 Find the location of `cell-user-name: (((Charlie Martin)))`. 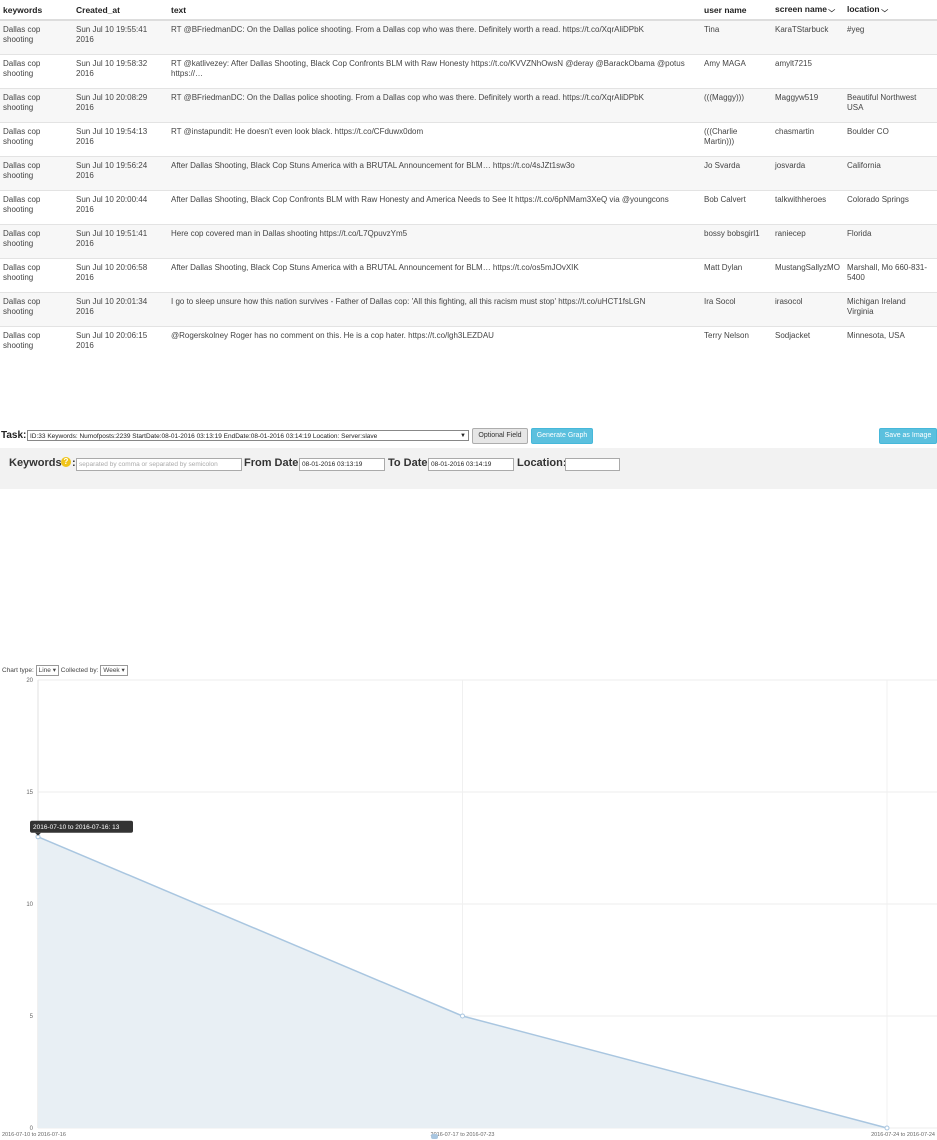

cell-user-name: (((Charlie Martin))) is located at coordinates (736, 139).